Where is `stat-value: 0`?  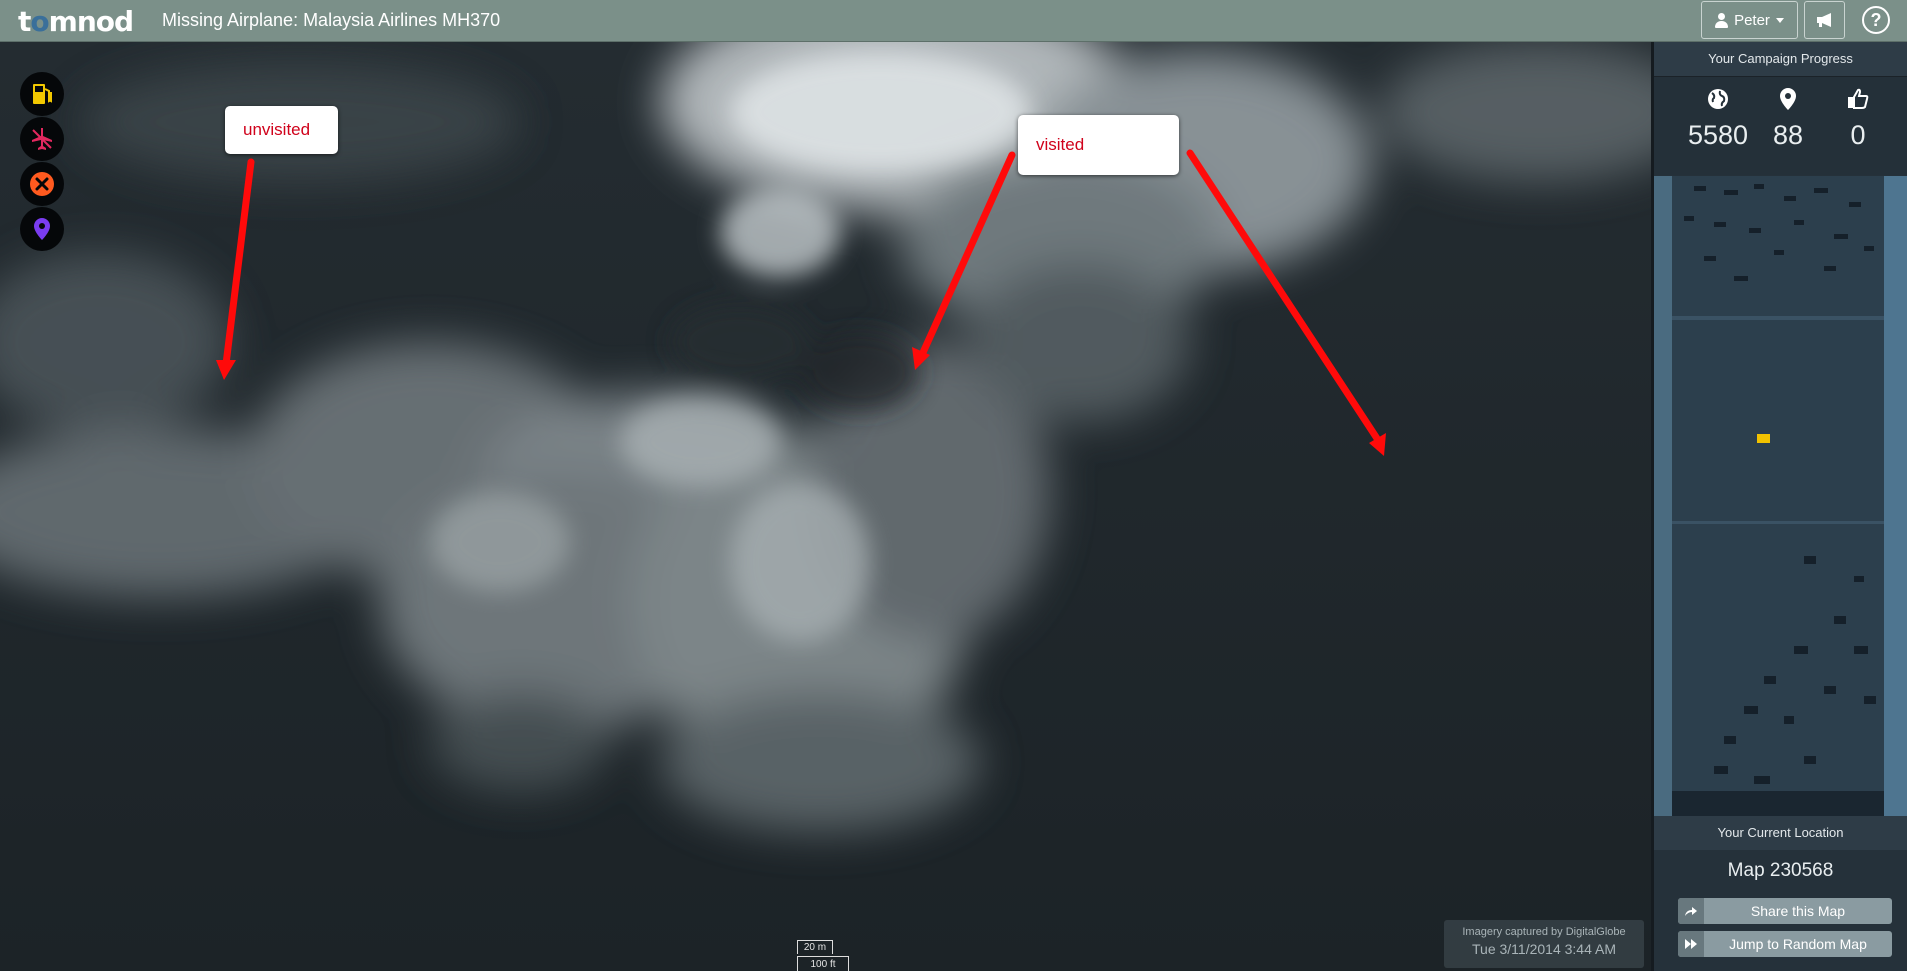
stat-value: 0 is located at coordinates (1858, 135).